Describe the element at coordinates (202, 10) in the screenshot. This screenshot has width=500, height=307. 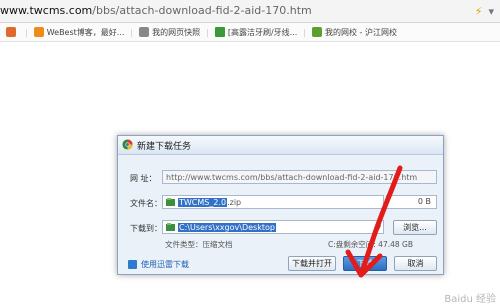
I see `url-path: /bbs/attach-download-fid-2-aid-170.htm` at that location.